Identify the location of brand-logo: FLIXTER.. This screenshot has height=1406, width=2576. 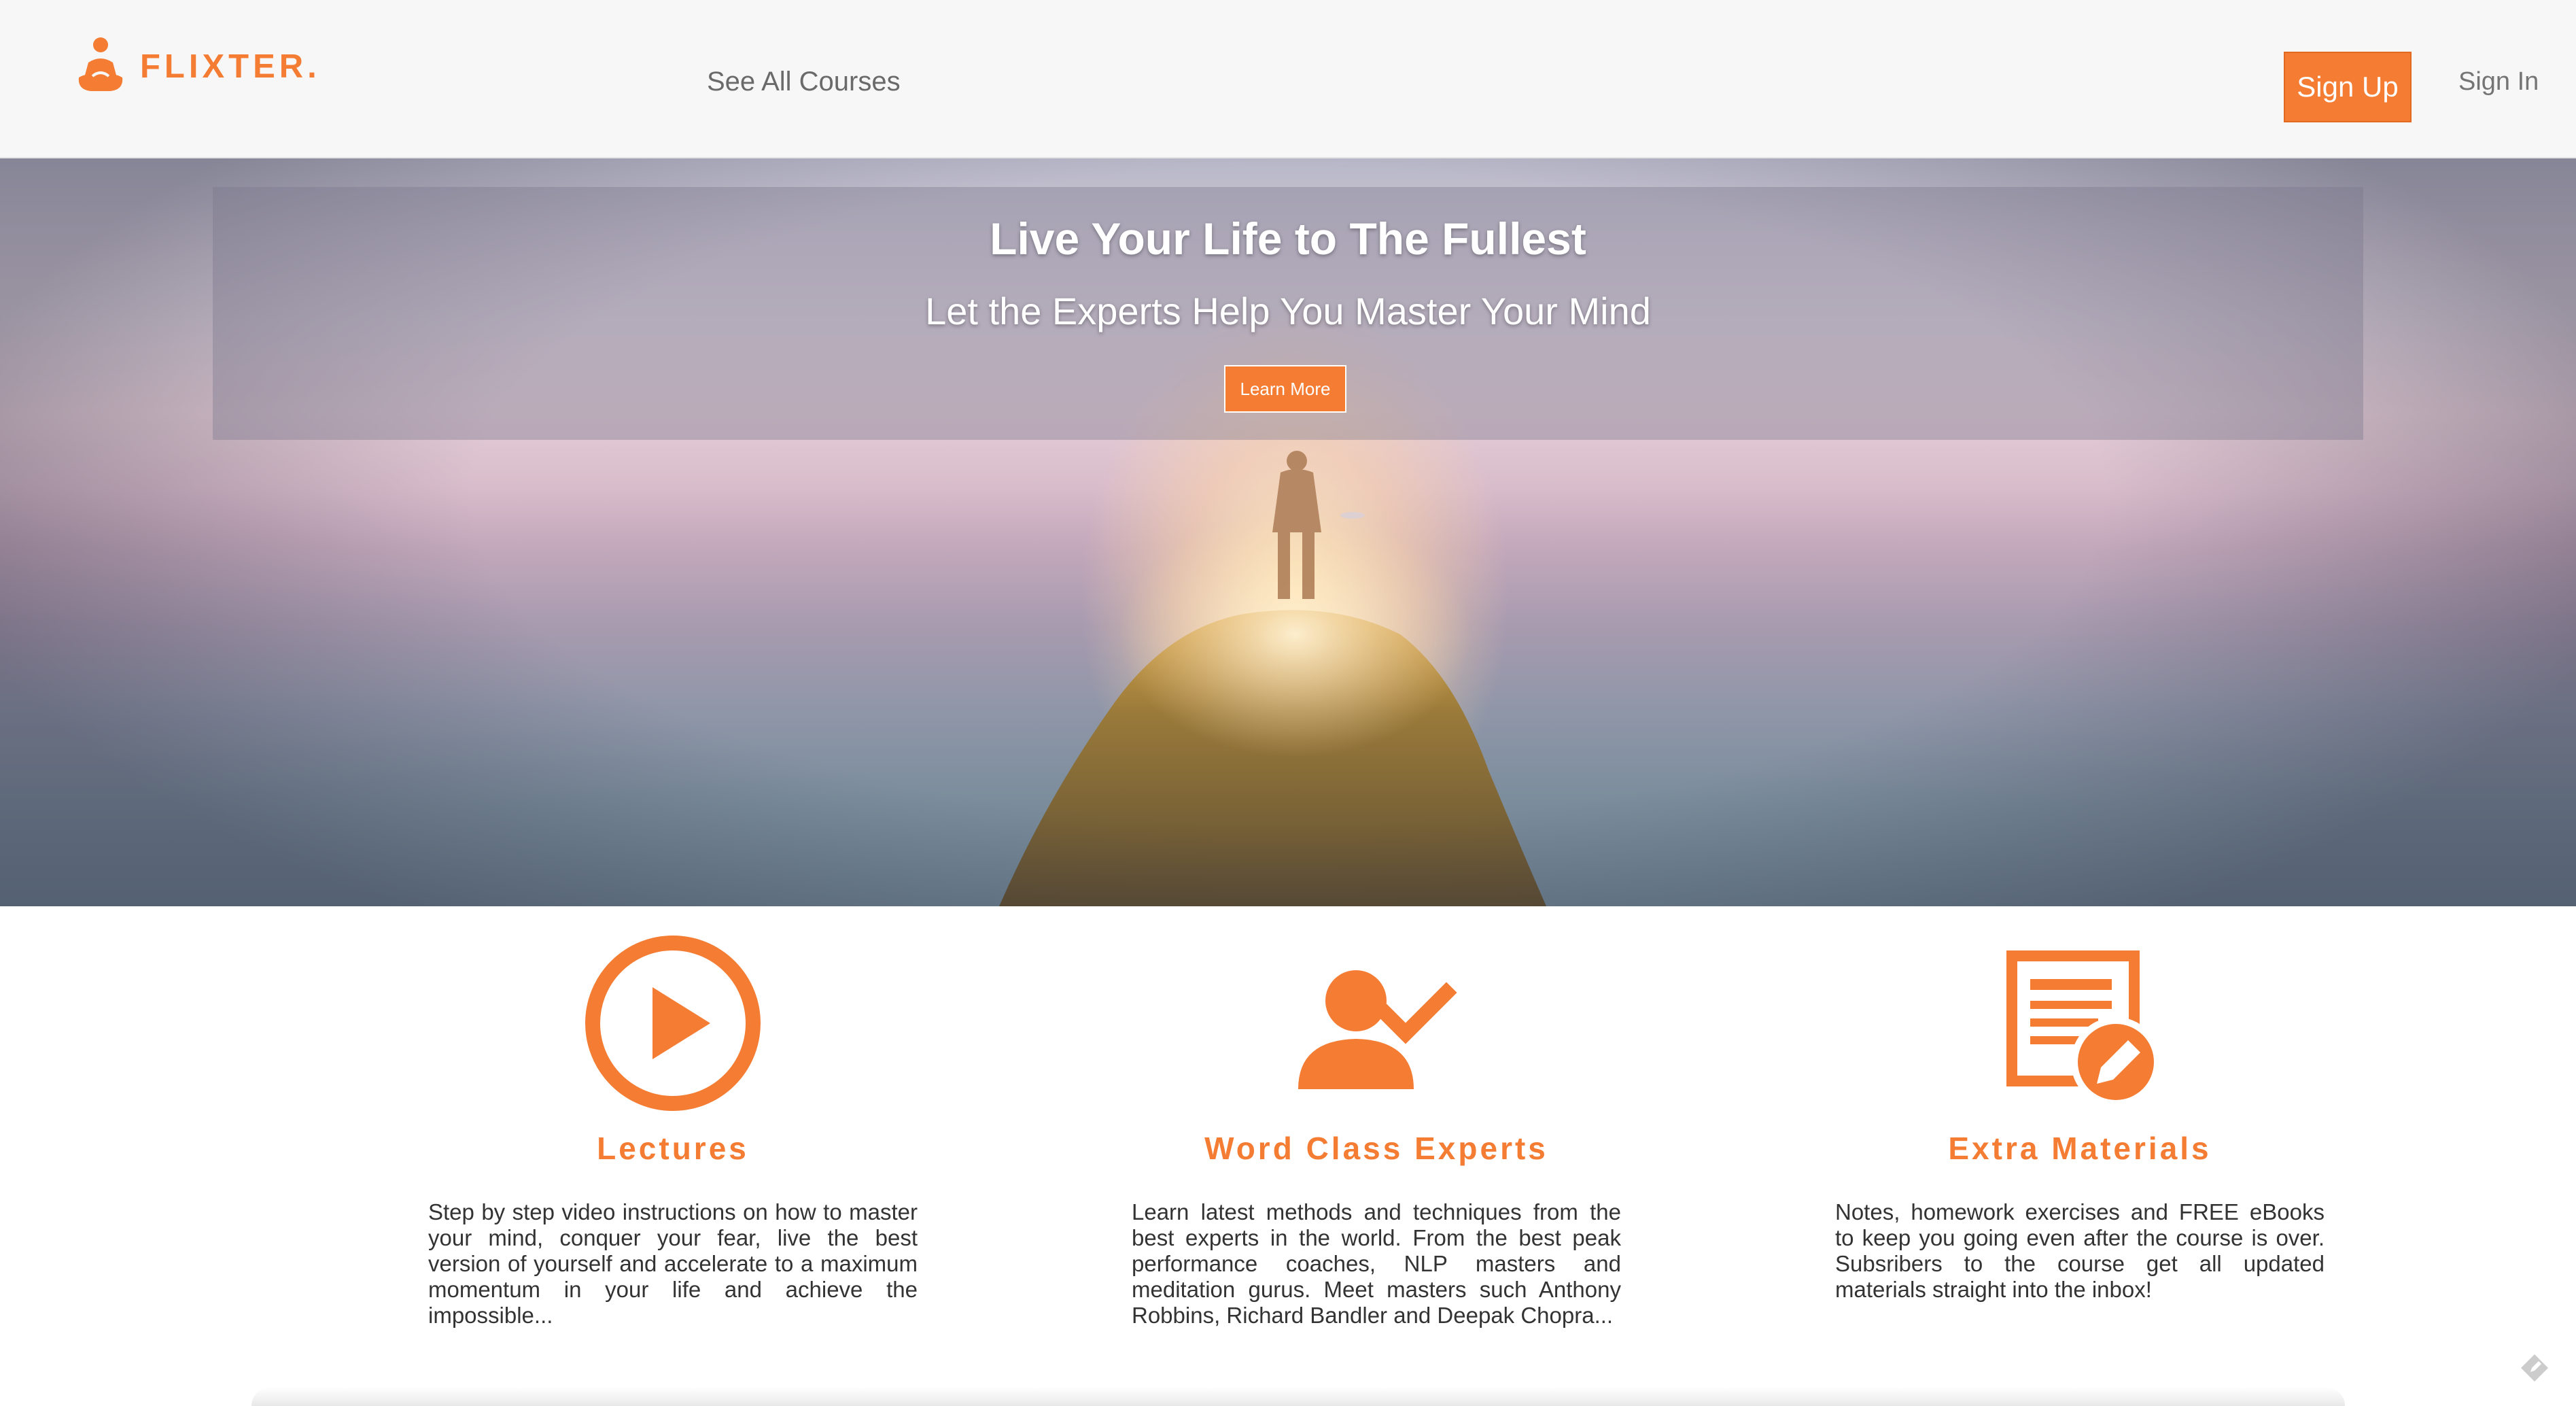
(198, 67).